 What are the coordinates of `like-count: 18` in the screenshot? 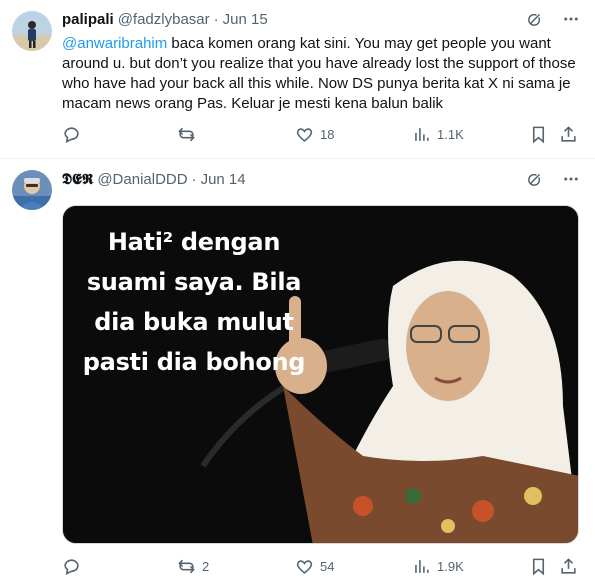 It's located at (327, 134).